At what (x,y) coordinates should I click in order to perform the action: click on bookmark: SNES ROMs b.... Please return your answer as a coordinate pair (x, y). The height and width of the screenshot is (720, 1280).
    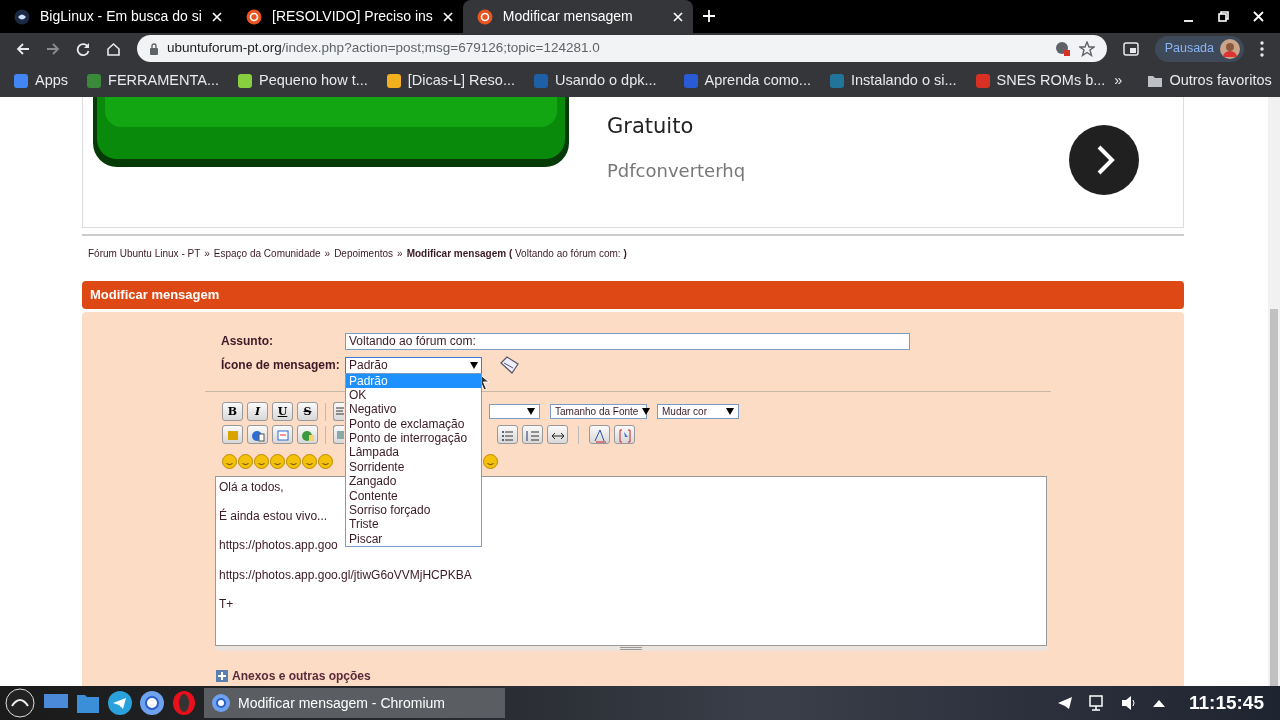
    Looking at the image, I should click on (1040, 80).